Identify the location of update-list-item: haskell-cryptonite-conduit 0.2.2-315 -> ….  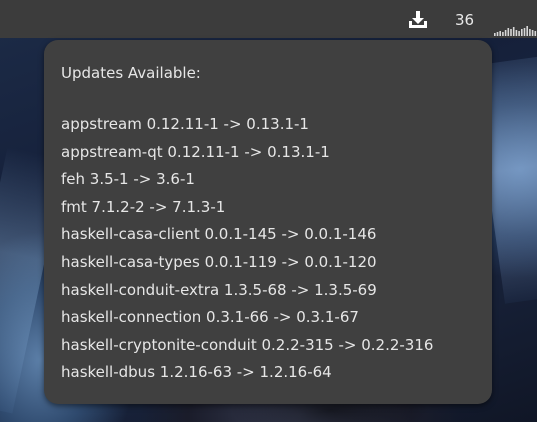
(247, 344).